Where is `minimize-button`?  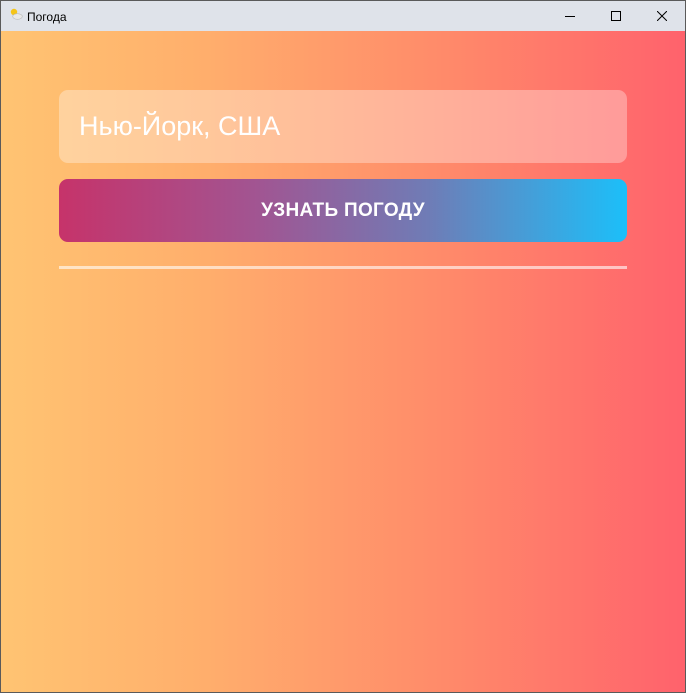 minimize-button is located at coordinates (570, 16).